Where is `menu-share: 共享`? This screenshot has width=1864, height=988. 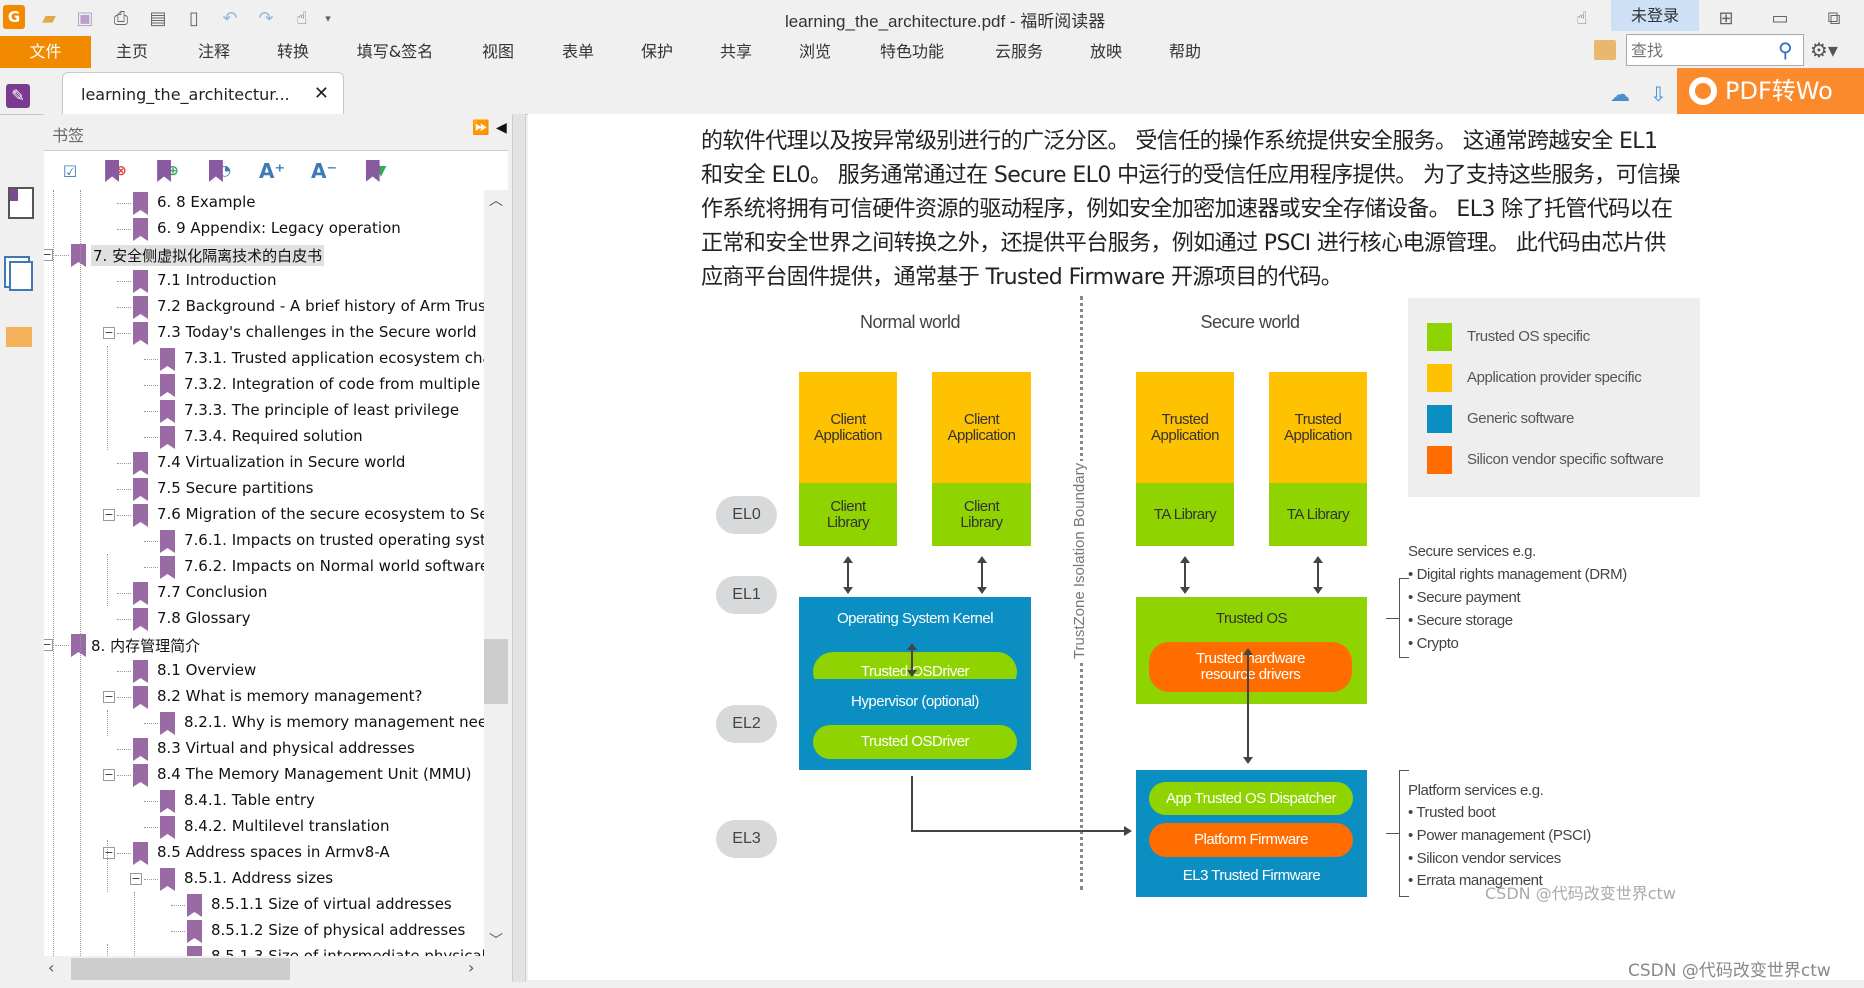 menu-share: 共享 is located at coordinates (736, 52).